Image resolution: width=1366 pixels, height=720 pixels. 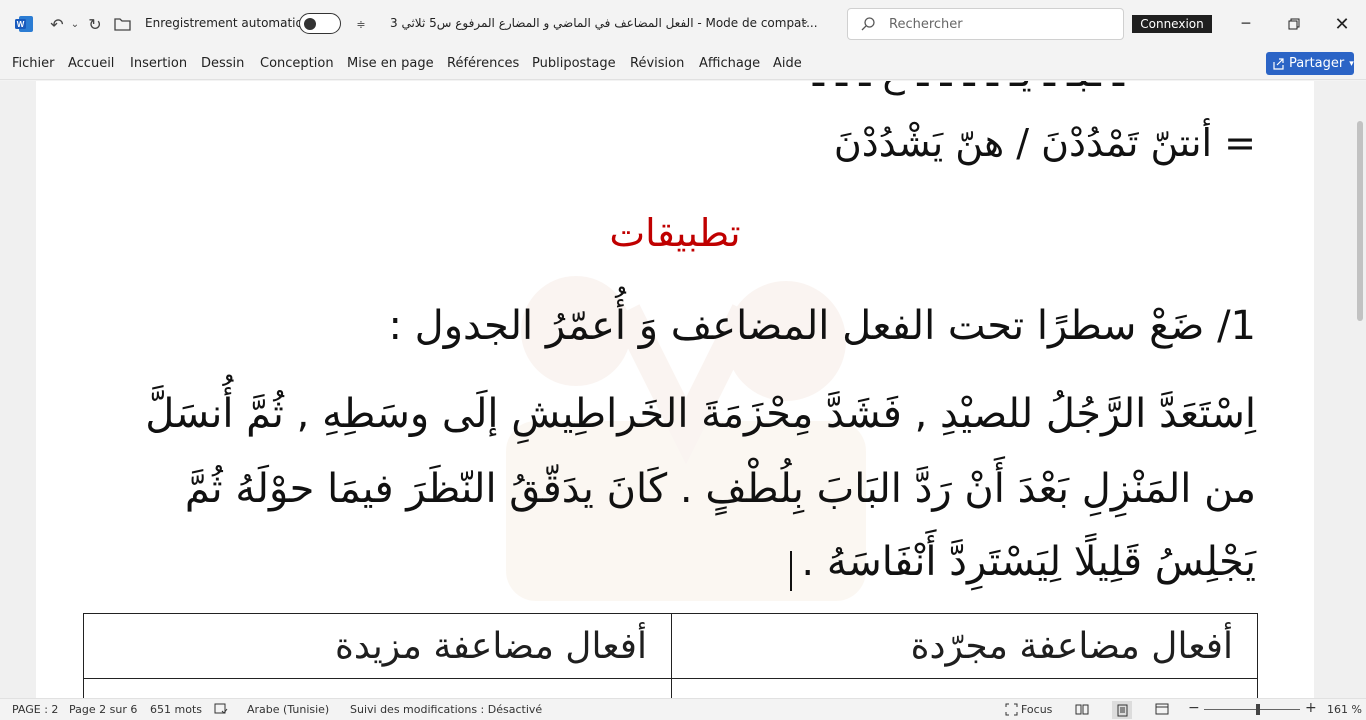 I want to click on scrollbar-thumb, so click(x=1360, y=221).